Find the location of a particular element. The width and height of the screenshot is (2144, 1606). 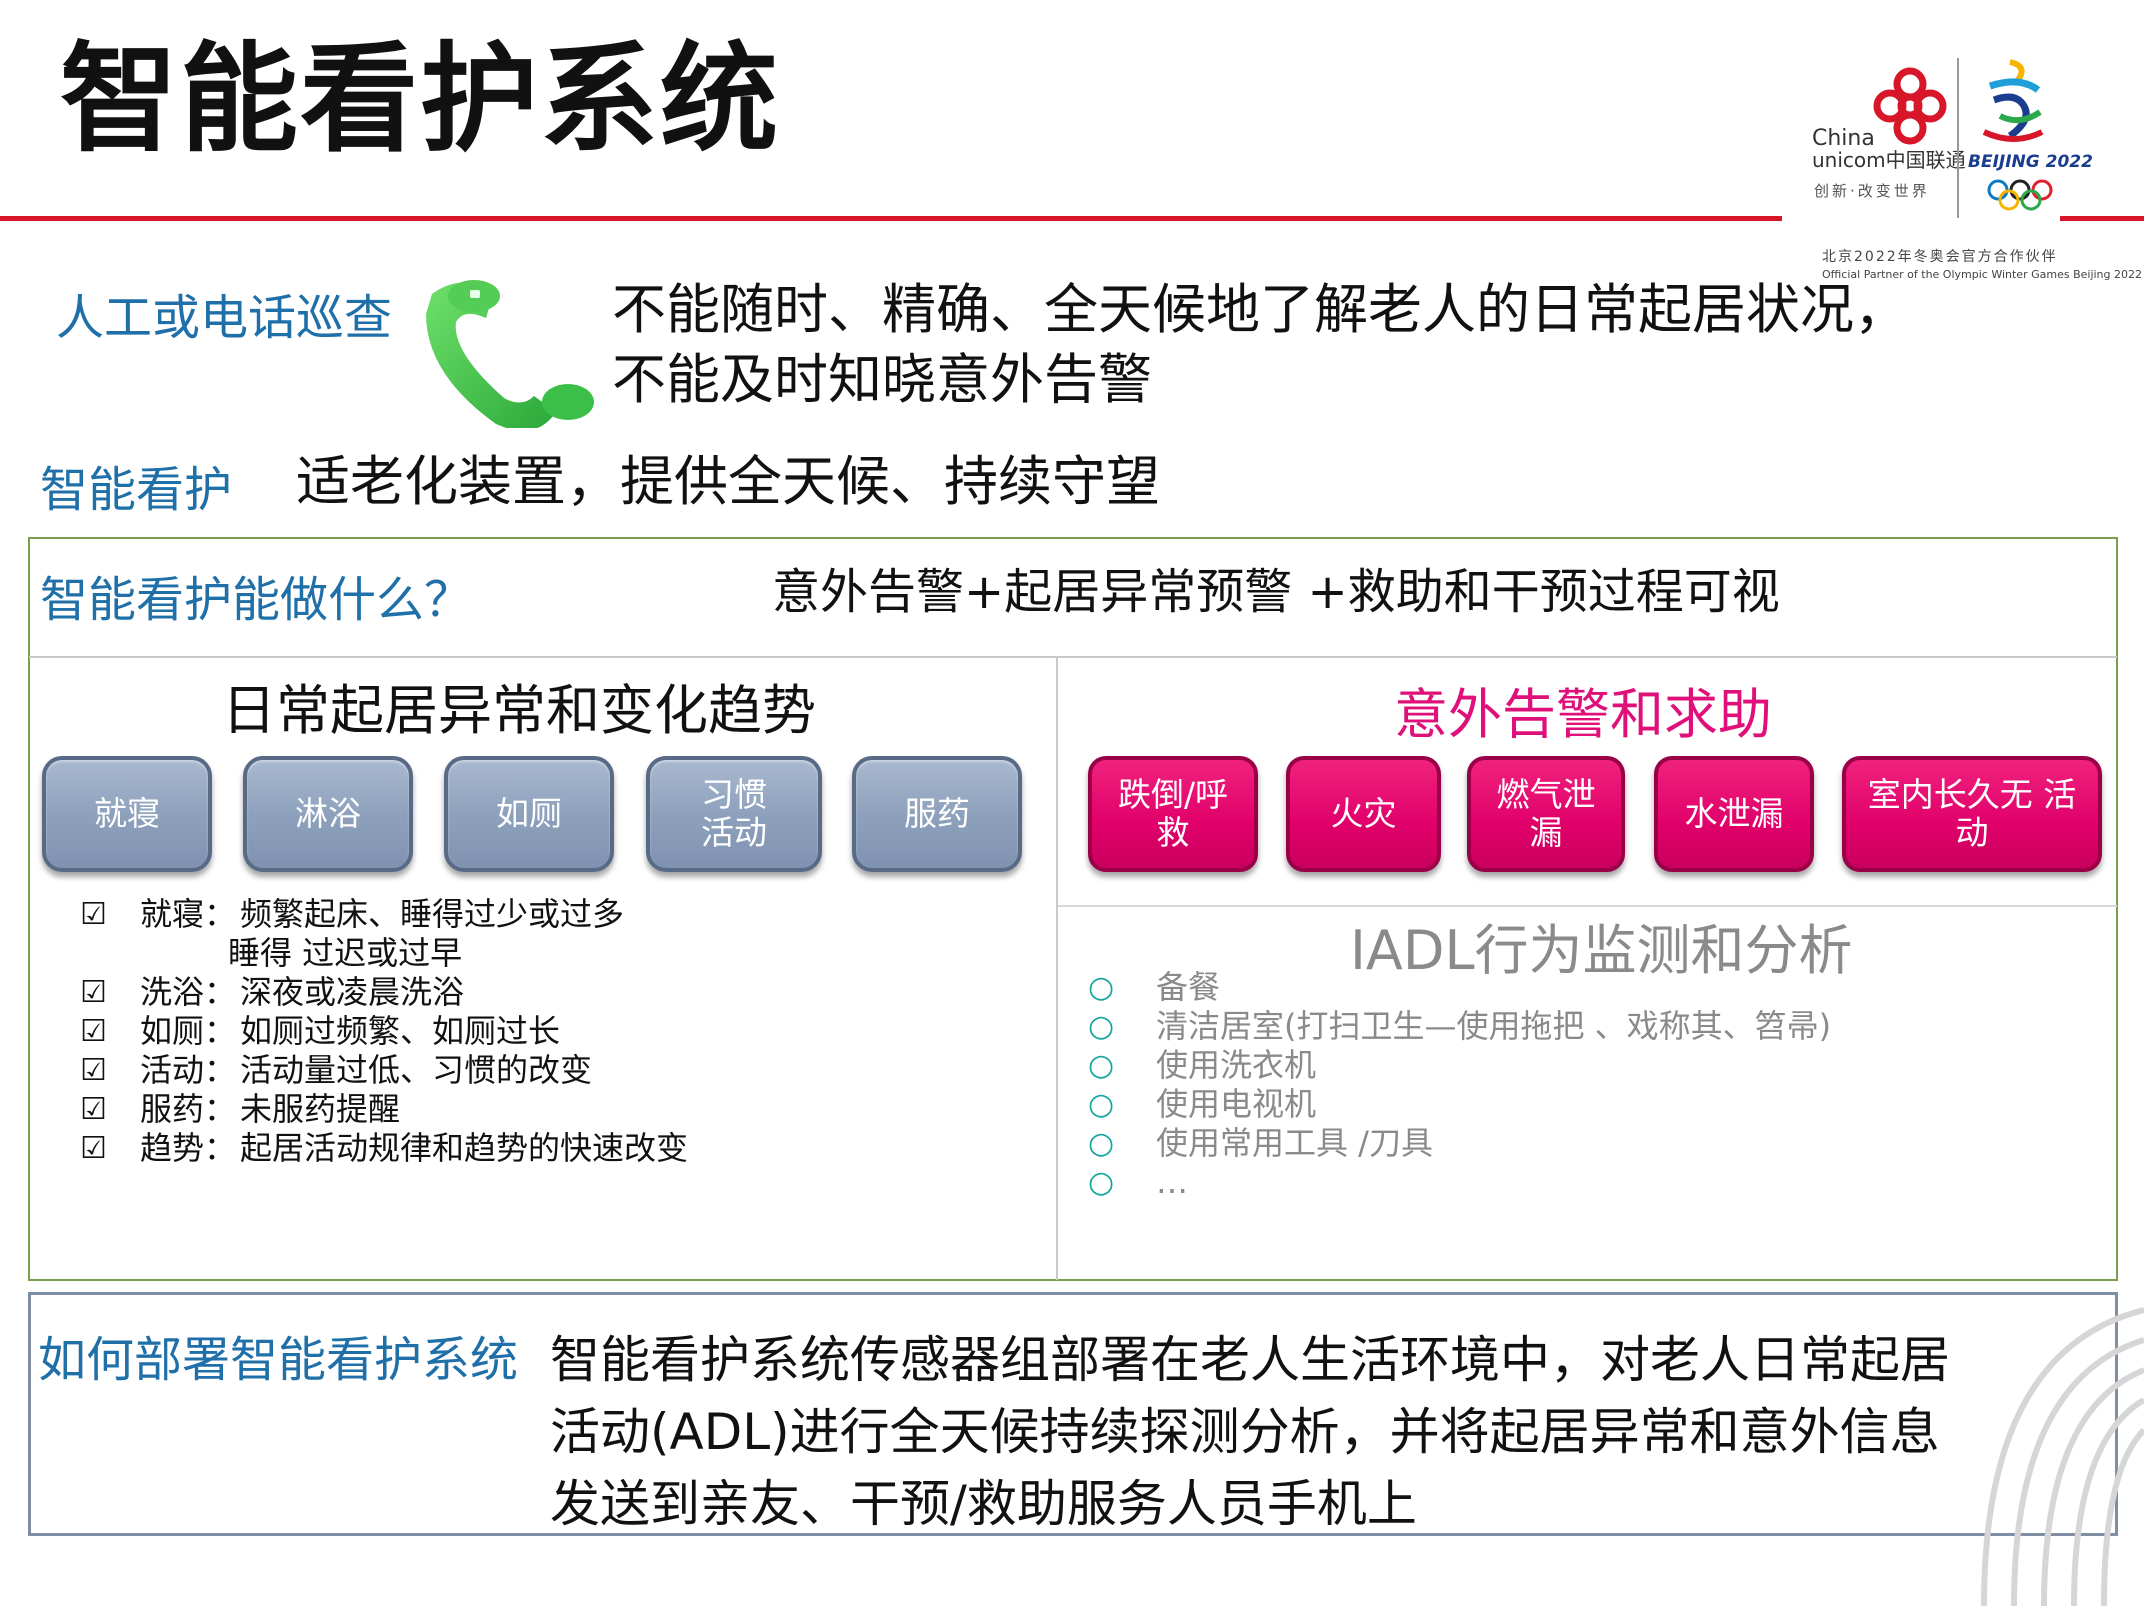

fire-button: 火灾 is located at coordinates (1363, 814).